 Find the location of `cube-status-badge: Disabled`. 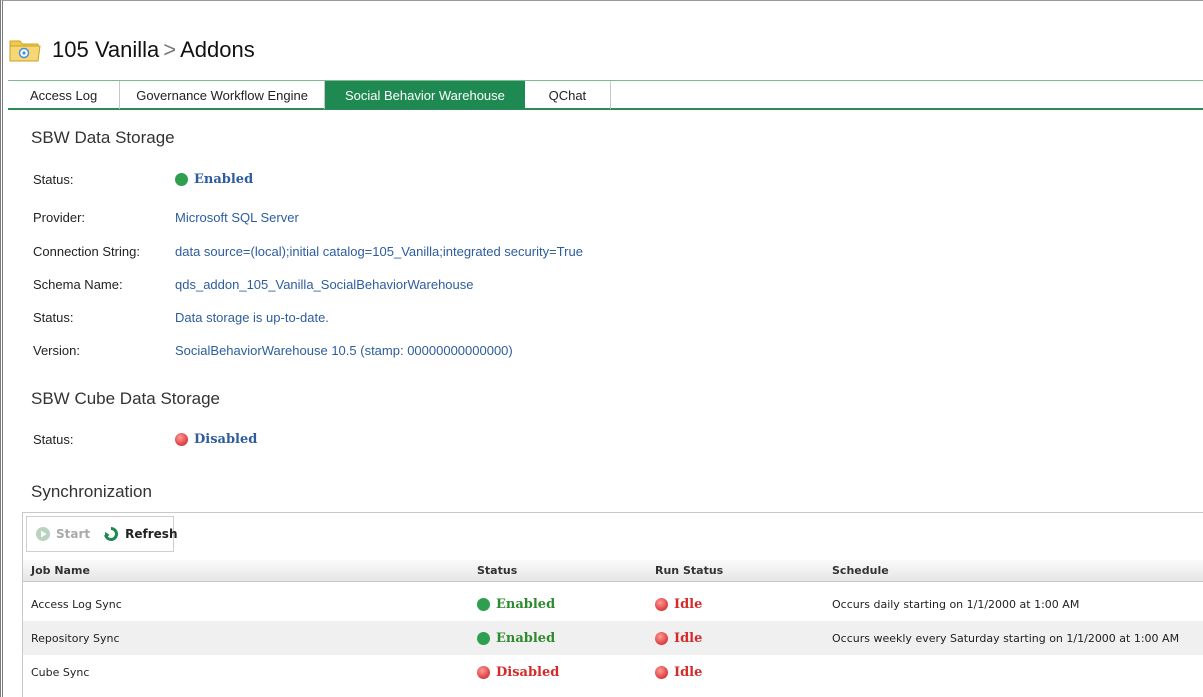

cube-status-badge: Disabled is located at coordinates (216, 439).